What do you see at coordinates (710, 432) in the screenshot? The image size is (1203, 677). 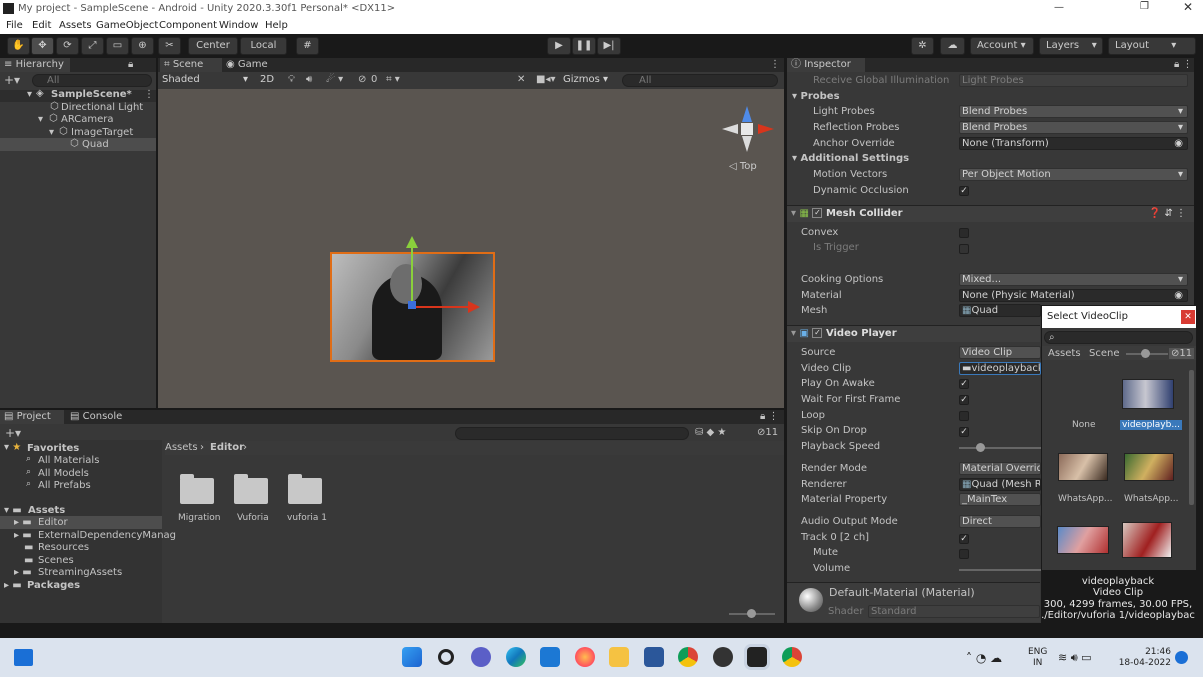 I see `filter-icons: ⛁ ◆ ★` at bounding box center [710, 432].